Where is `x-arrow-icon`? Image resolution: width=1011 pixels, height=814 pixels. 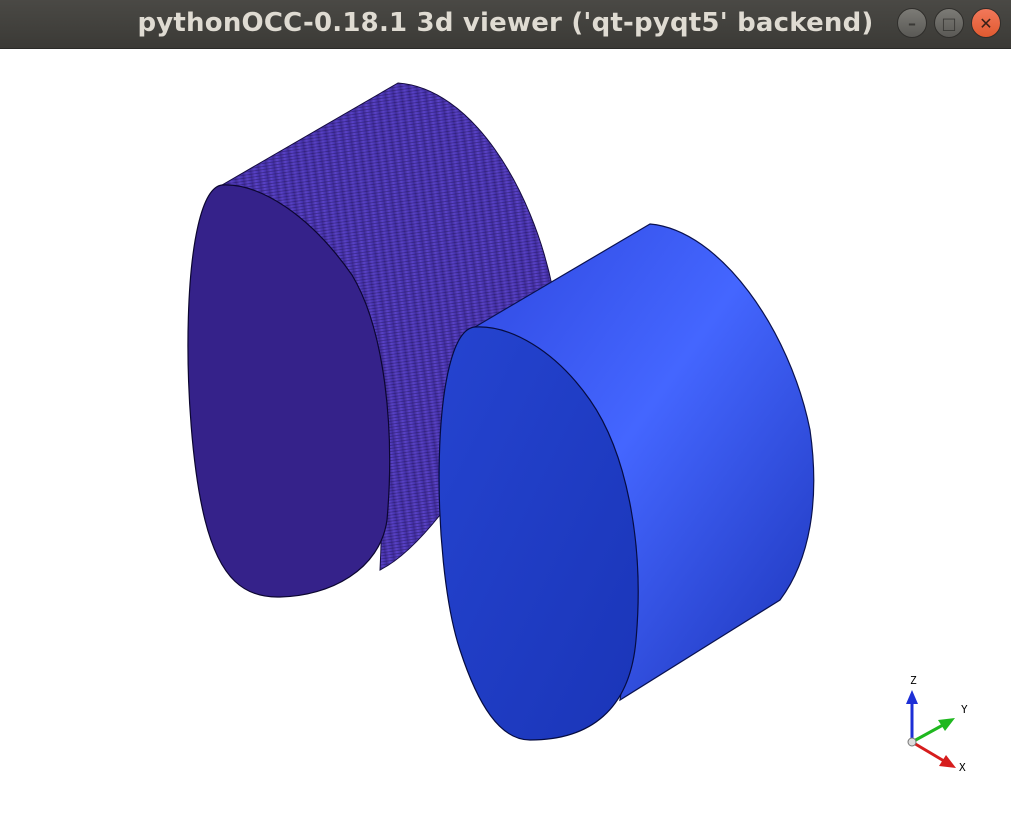
x-arrow-icon is located at coordinates (947, 761).